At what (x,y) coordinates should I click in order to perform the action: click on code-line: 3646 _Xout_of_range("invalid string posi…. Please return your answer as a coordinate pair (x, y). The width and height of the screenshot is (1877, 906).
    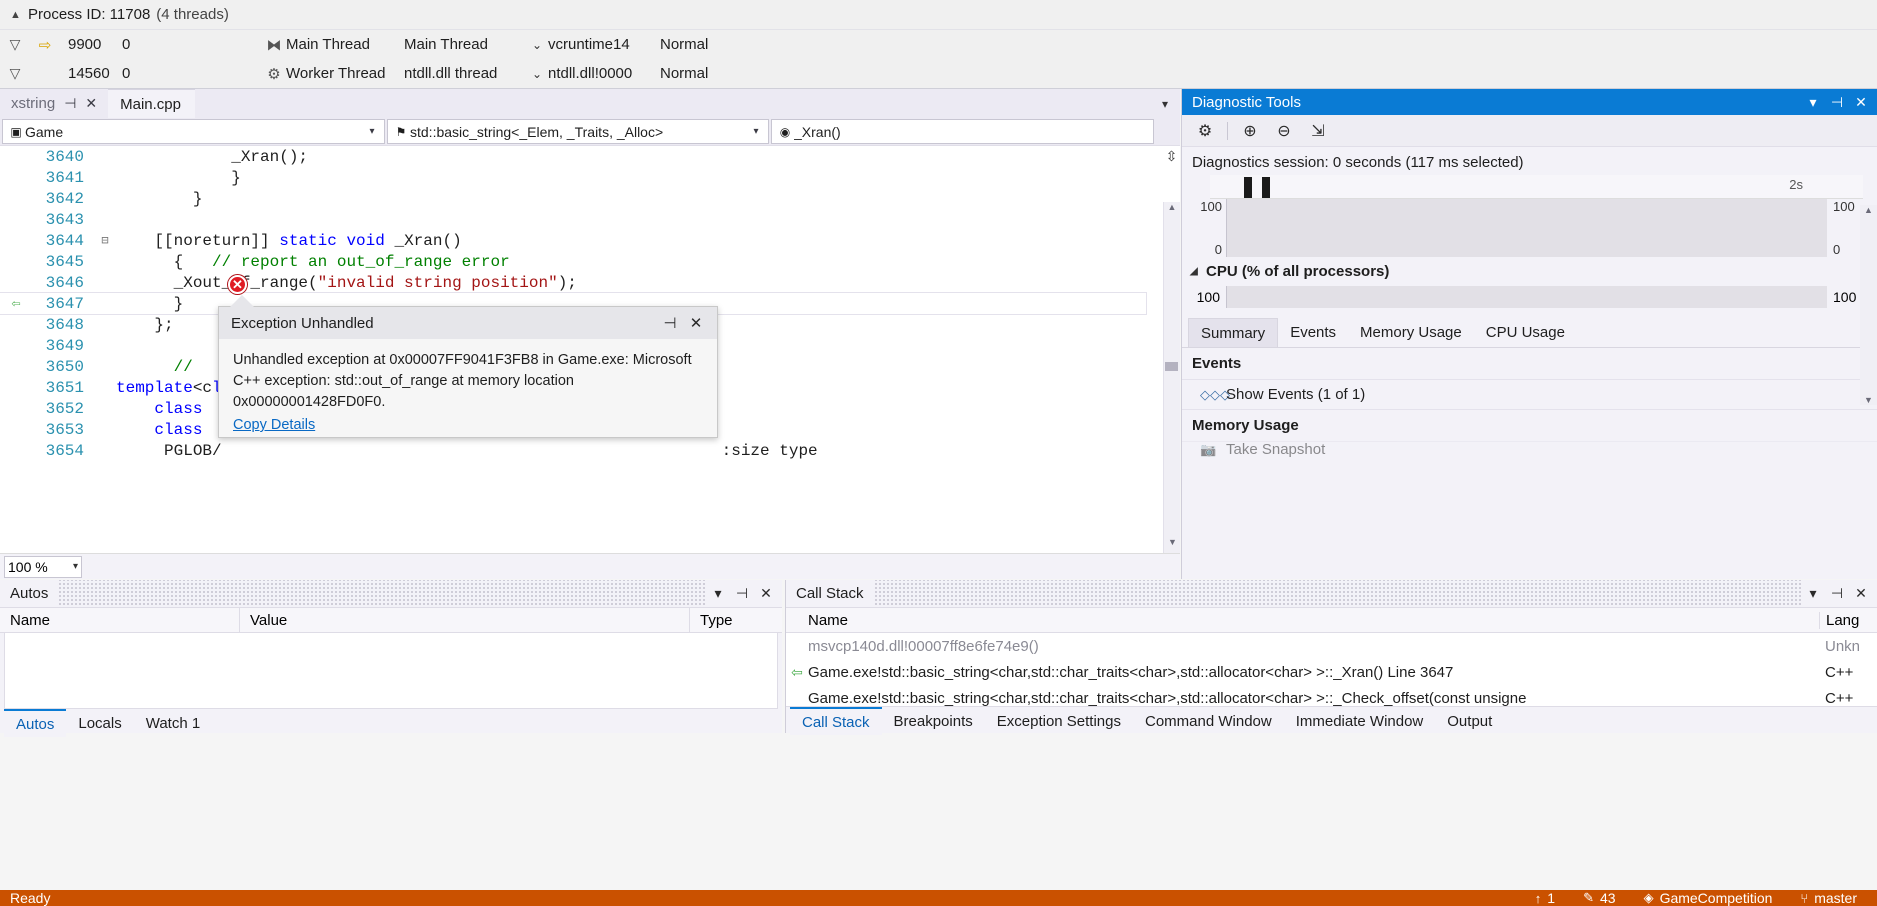
    Looking at the image, I should click on (573, 282).